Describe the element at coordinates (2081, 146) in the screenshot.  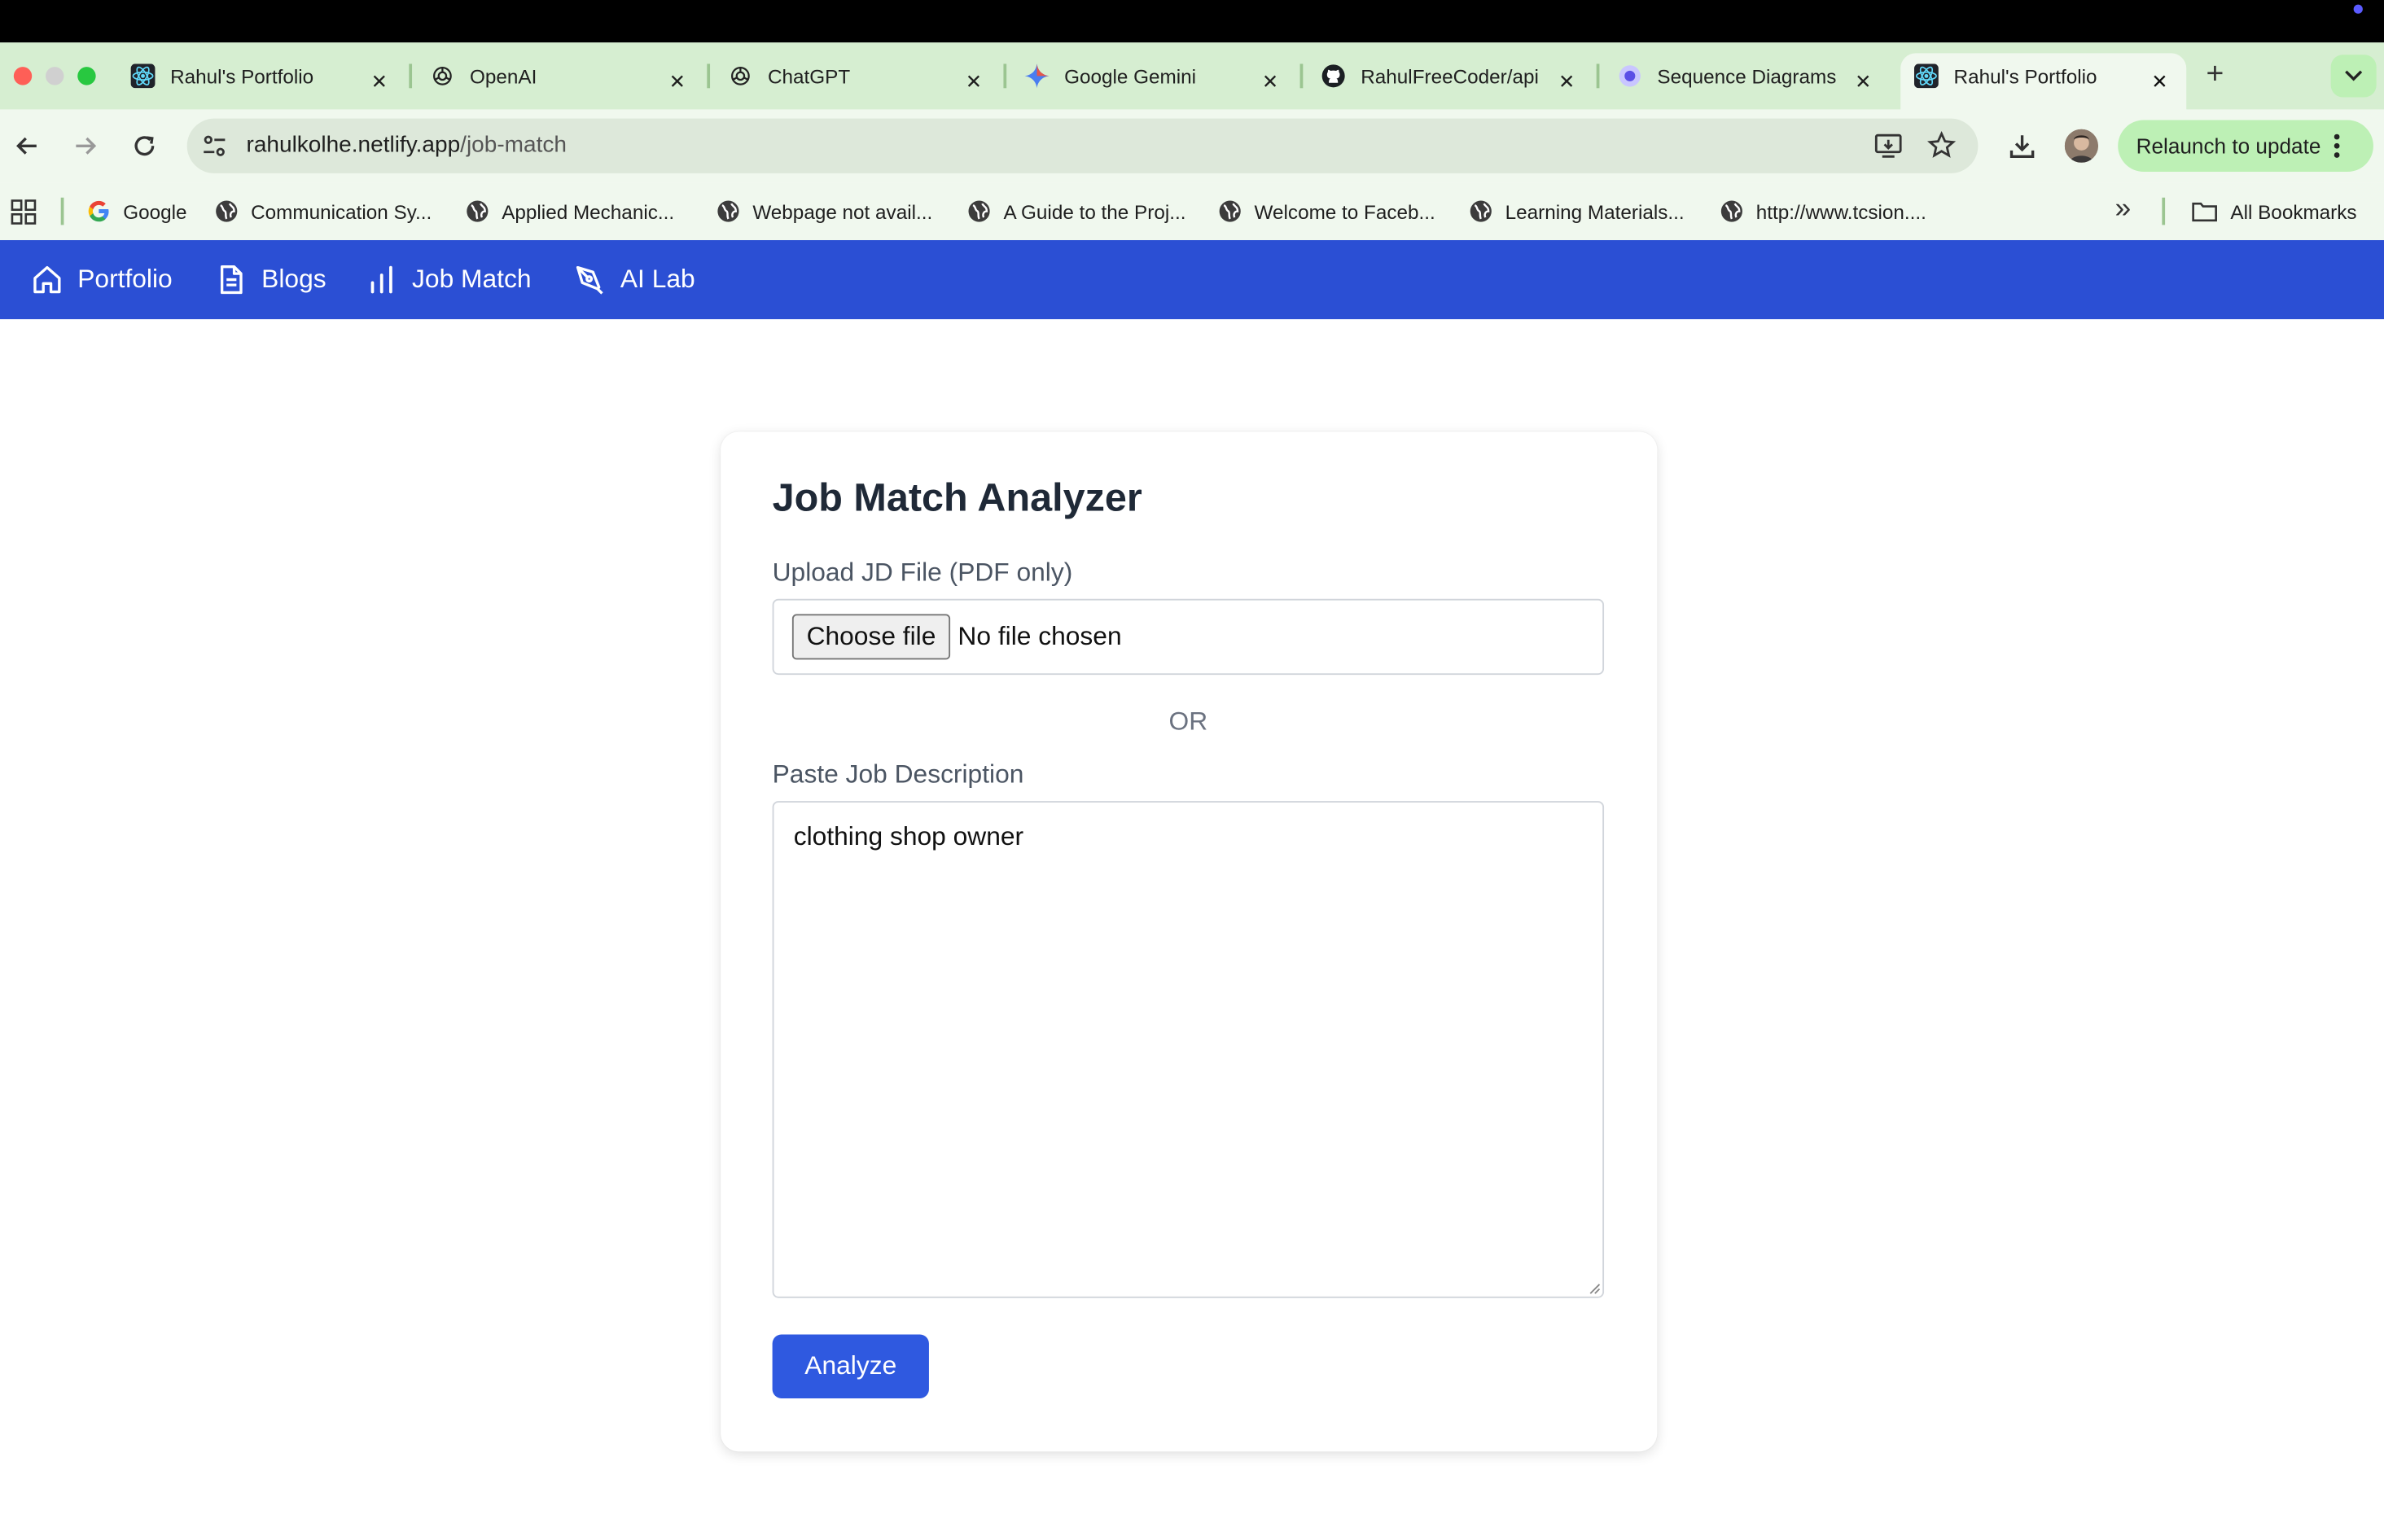
I see `profile-avatar` at that location.